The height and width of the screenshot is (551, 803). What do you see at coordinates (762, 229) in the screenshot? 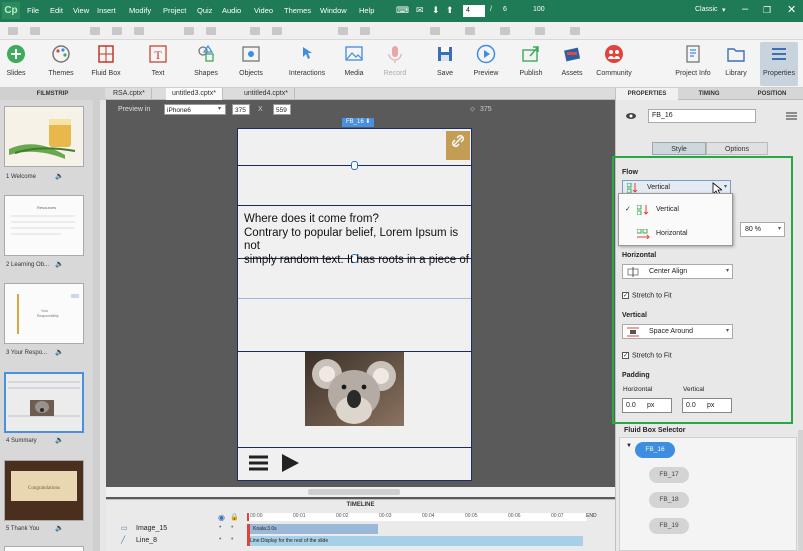
I see `percent-field: 80 % ▾` at bounding box center [762, 229].